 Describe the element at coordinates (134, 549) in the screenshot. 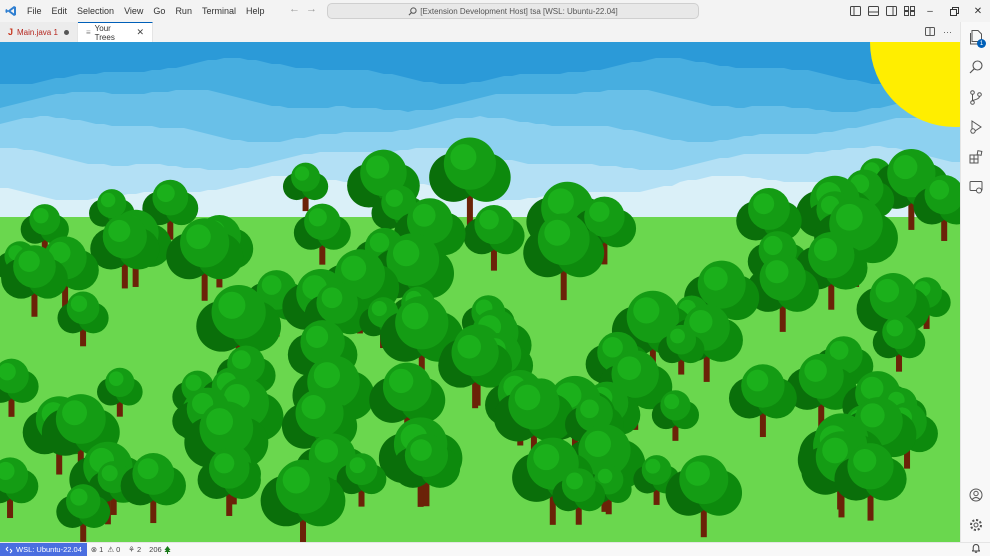

I see `ports-indicator: ⚘ 2` at that location.